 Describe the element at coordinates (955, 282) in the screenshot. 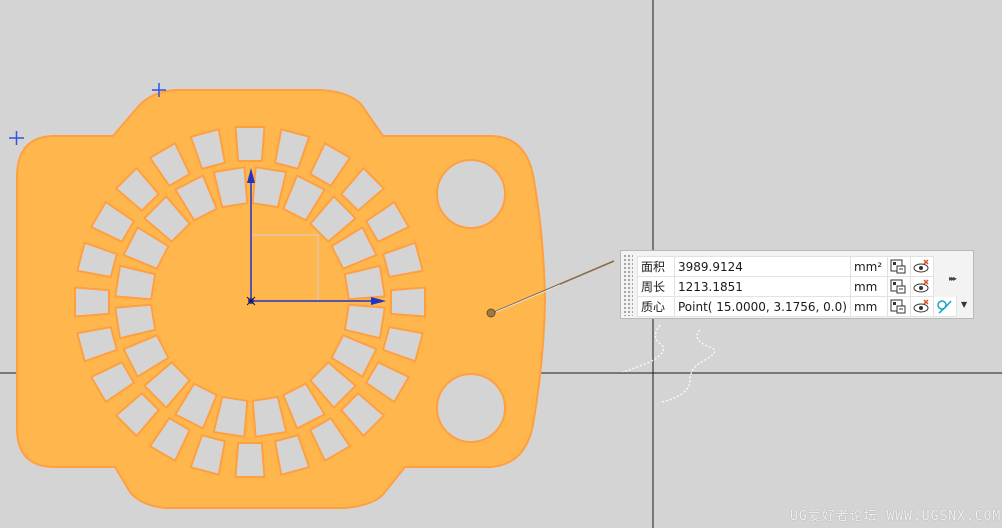

I see `panel-more-options: ▸▸▸` at that location.